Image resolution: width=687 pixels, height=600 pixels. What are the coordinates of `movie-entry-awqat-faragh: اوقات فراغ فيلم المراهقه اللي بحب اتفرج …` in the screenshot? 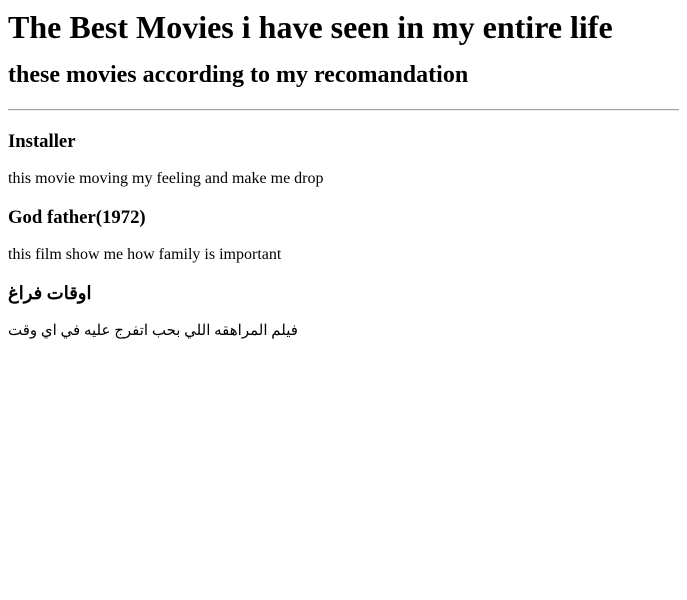 It's located at (343, 311).